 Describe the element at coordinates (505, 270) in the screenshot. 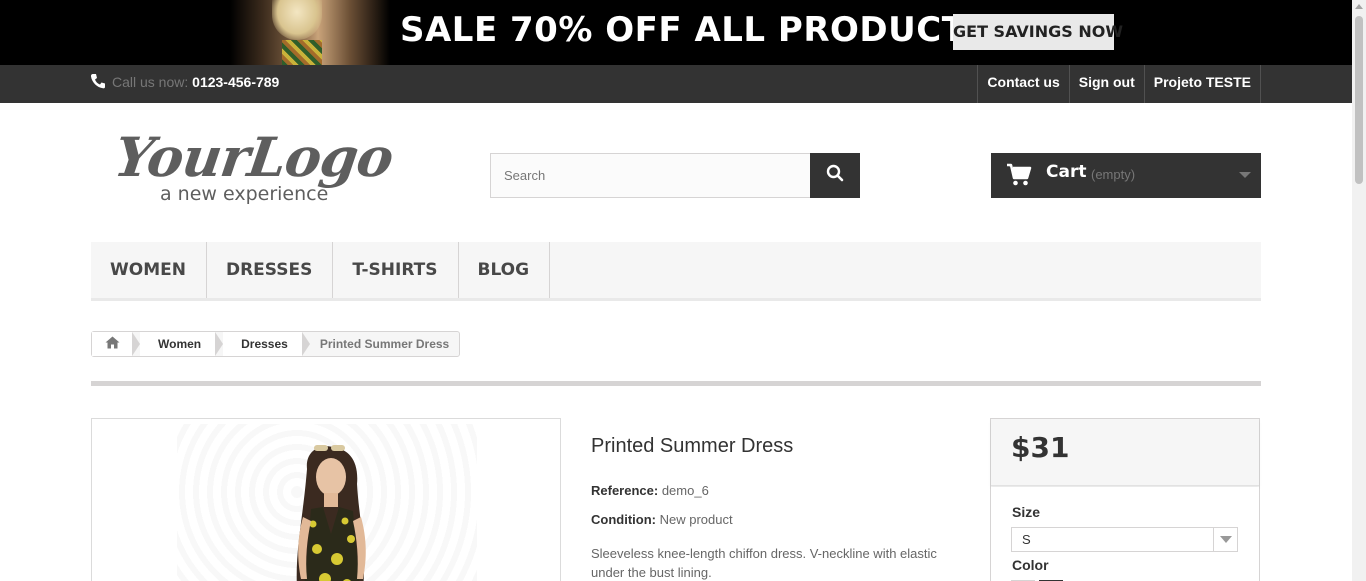

I see `menu-item-blog: BLOG` at that location.